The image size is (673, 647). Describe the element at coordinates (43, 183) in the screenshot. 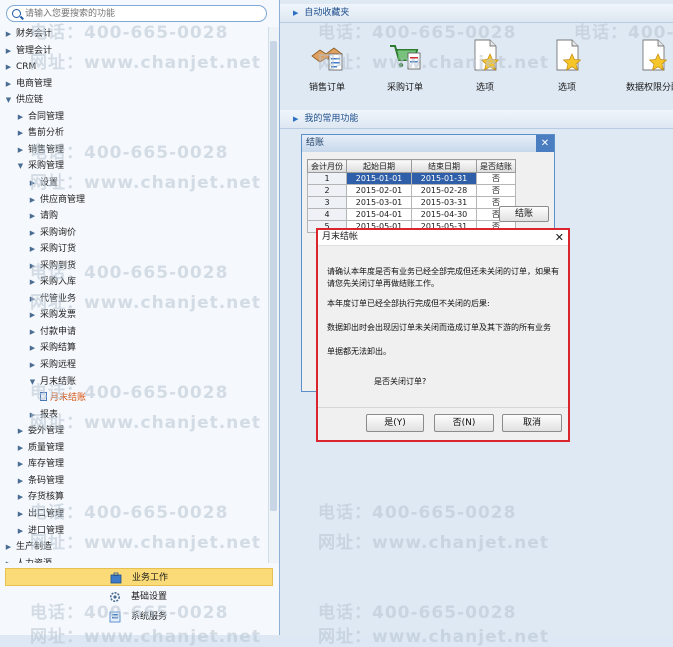

I see `tree-item: ▶ 设置` at that location.